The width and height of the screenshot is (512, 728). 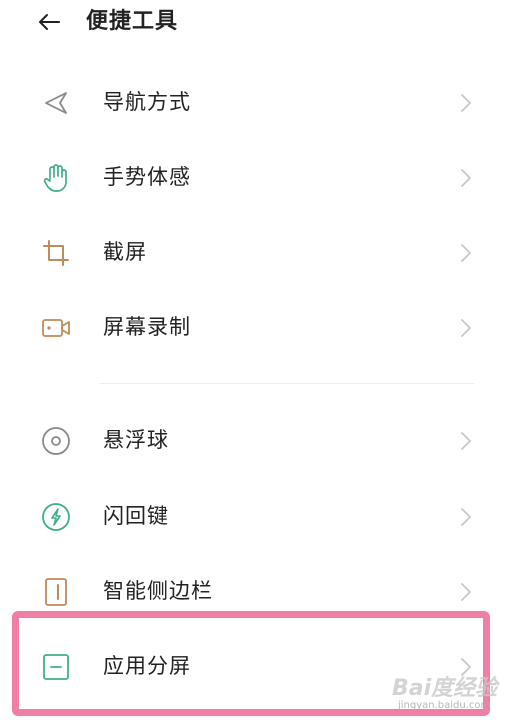 I want to click on video-camera-icon, so click(x=56, y=328).